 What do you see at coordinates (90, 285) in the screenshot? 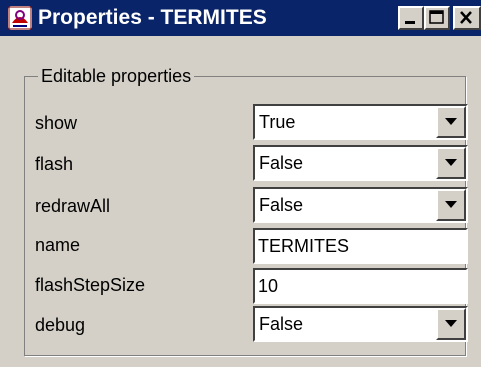
I see `property-label-flashstepsize: flashStepSize` at bounding box center [90, 285].